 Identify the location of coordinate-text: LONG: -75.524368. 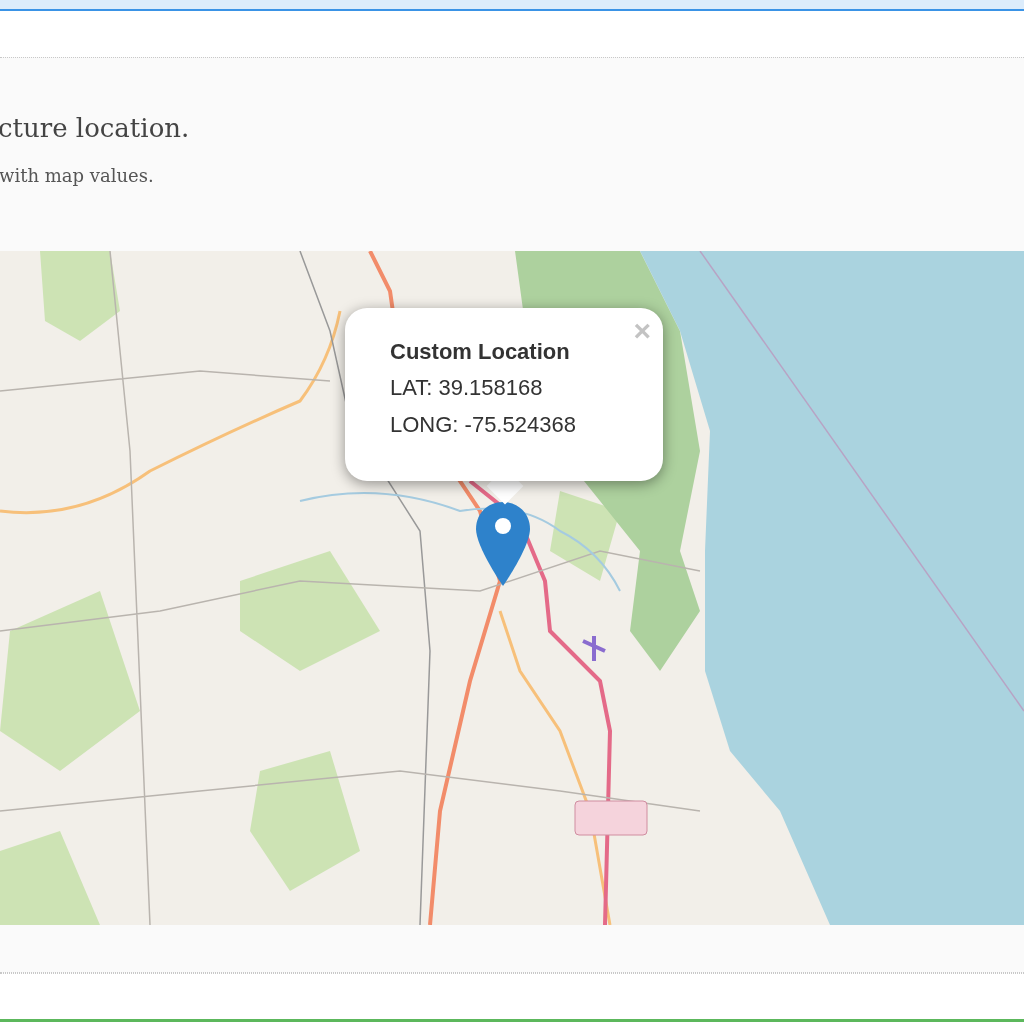
(483, 425).